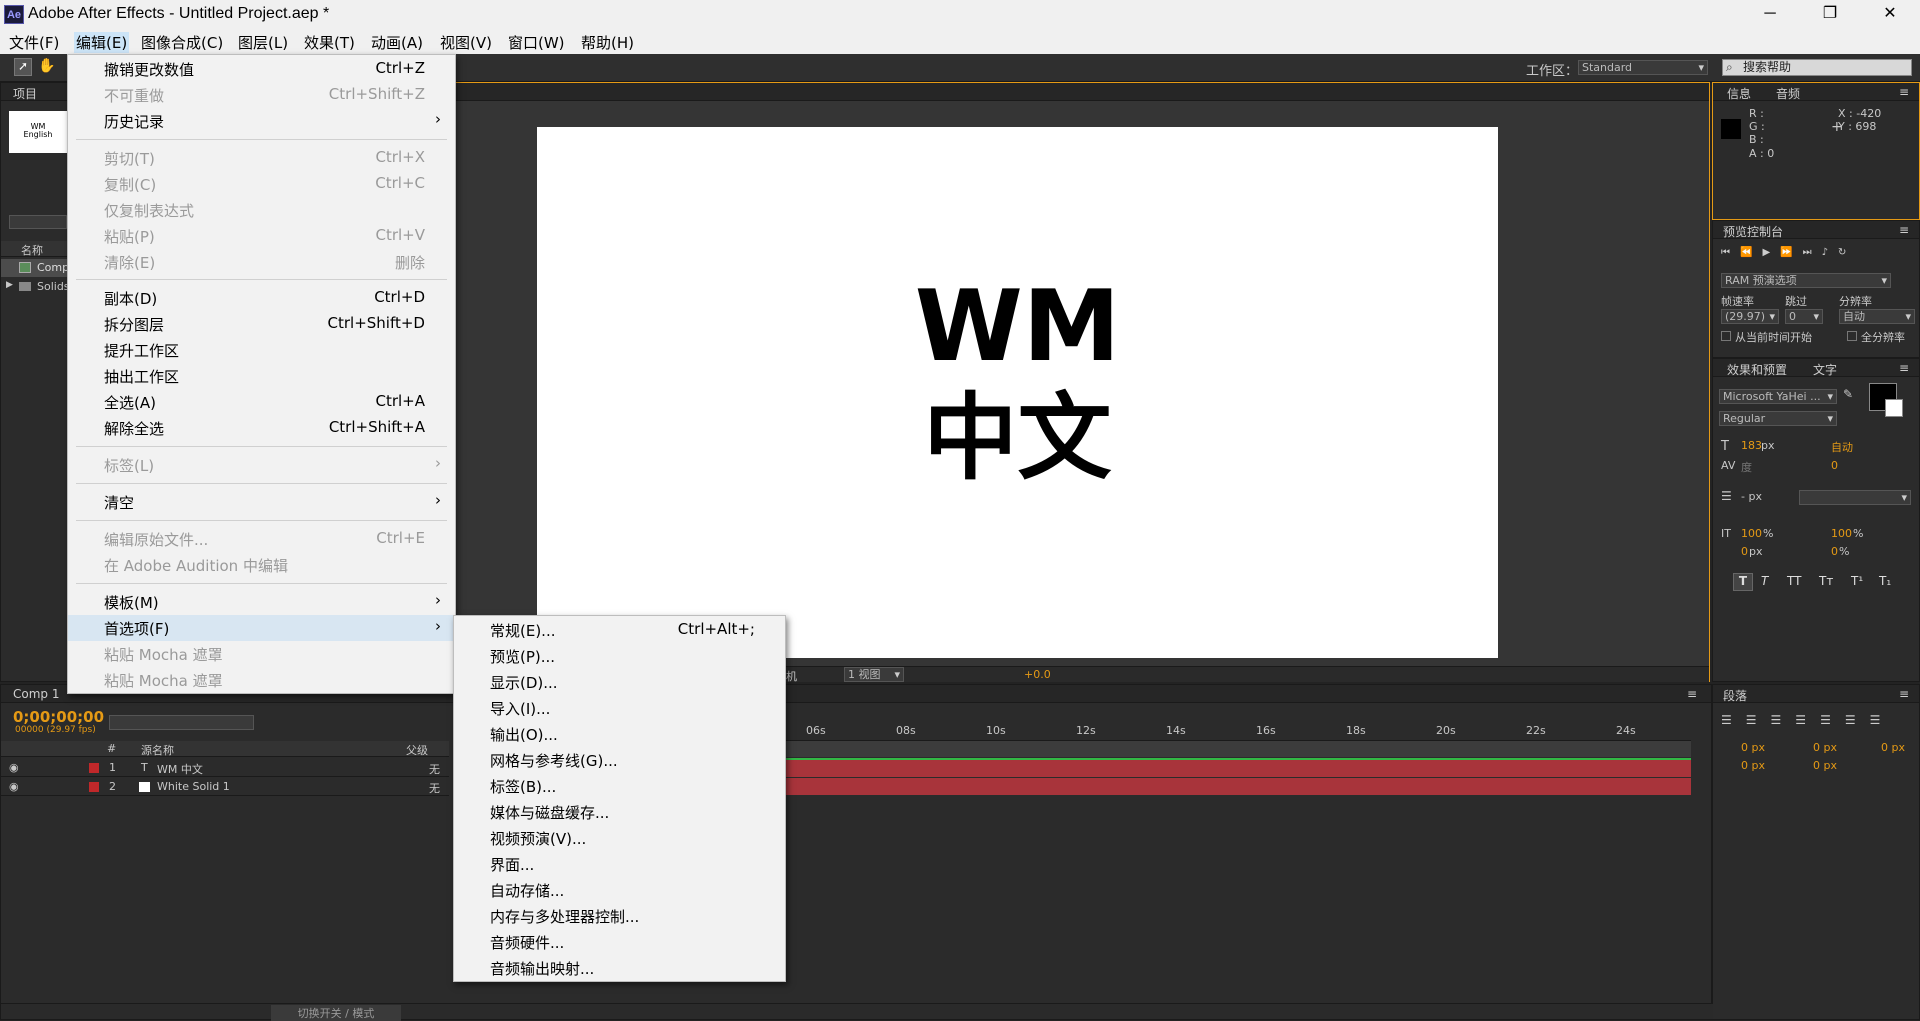 The height and width of the screenshot is (1021, 1920). I want to click on faux-italic-button: T, so click(1764, 581).